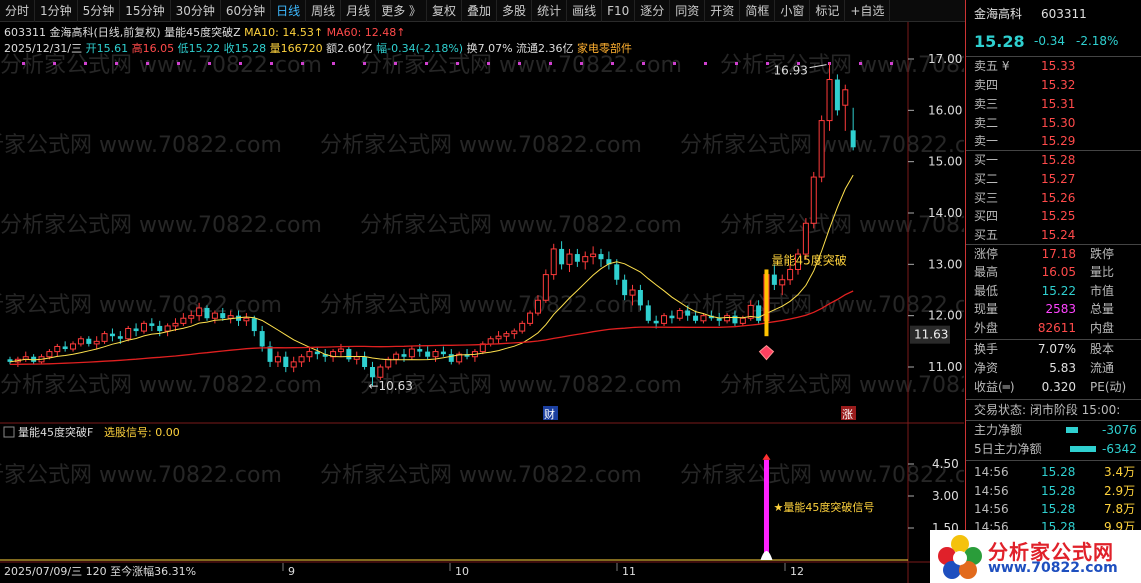 The height and width of the screenshot is (583, 1141). Describe the element at coordinates (986, 309) in the screenshot. I see `stat-label: 现量` at that location.